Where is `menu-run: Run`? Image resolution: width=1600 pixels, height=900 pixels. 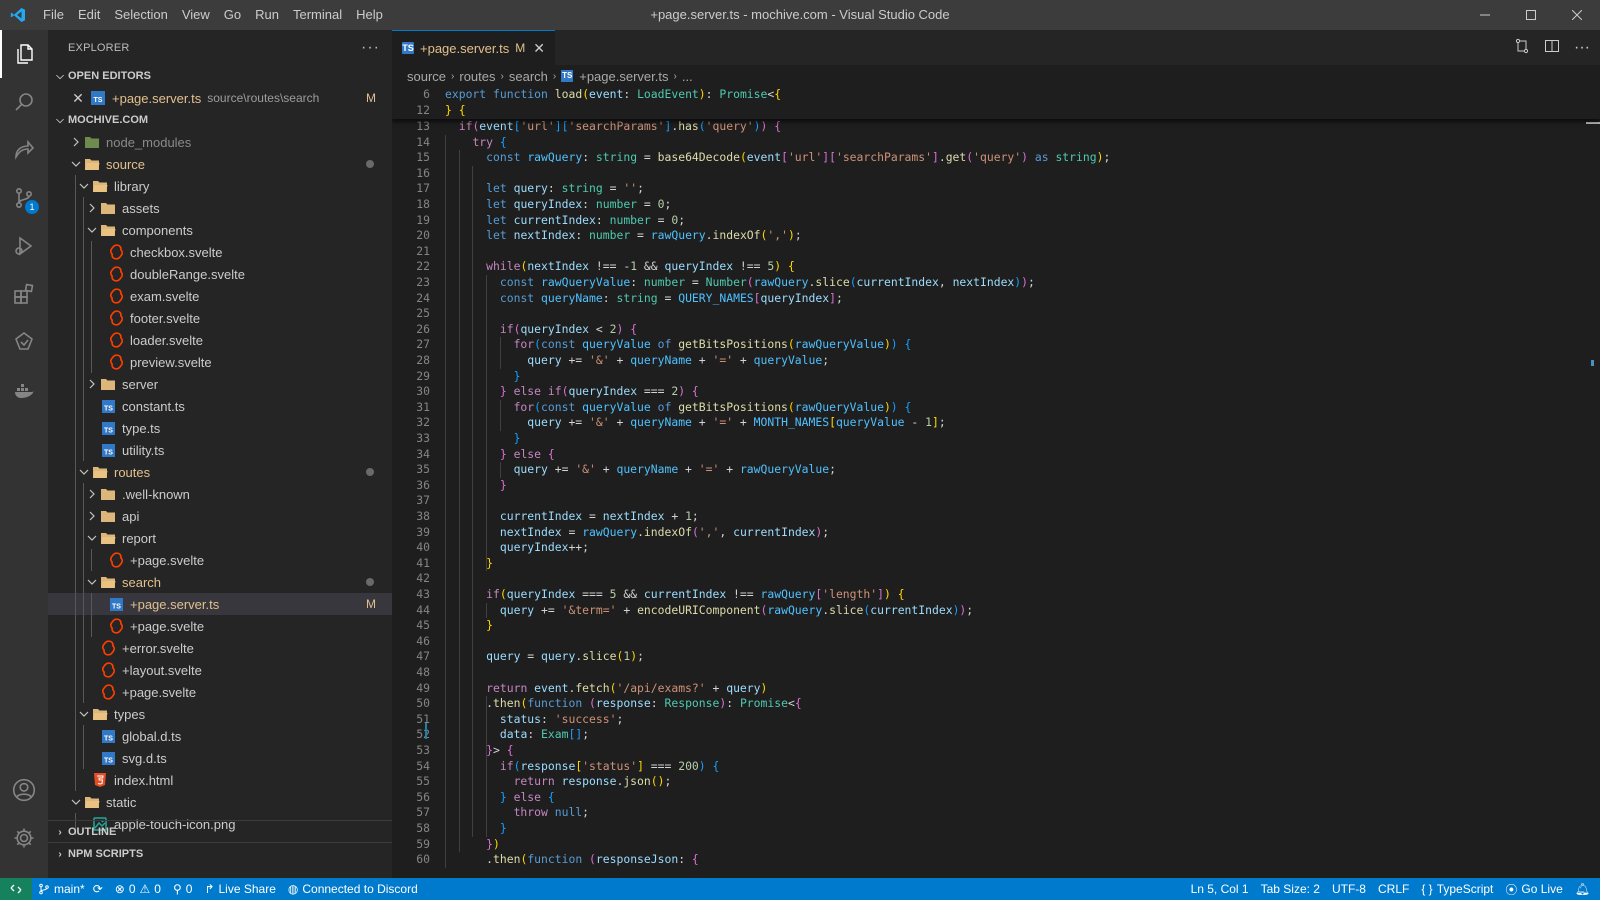 menu-run: Run is located at coordinates (267, 15).